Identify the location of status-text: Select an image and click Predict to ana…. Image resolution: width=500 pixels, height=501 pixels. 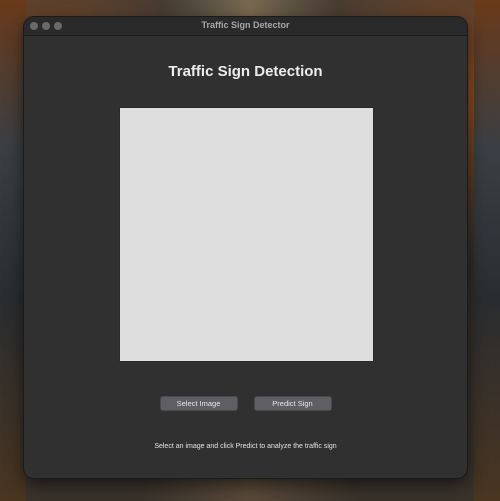
(245, 446).